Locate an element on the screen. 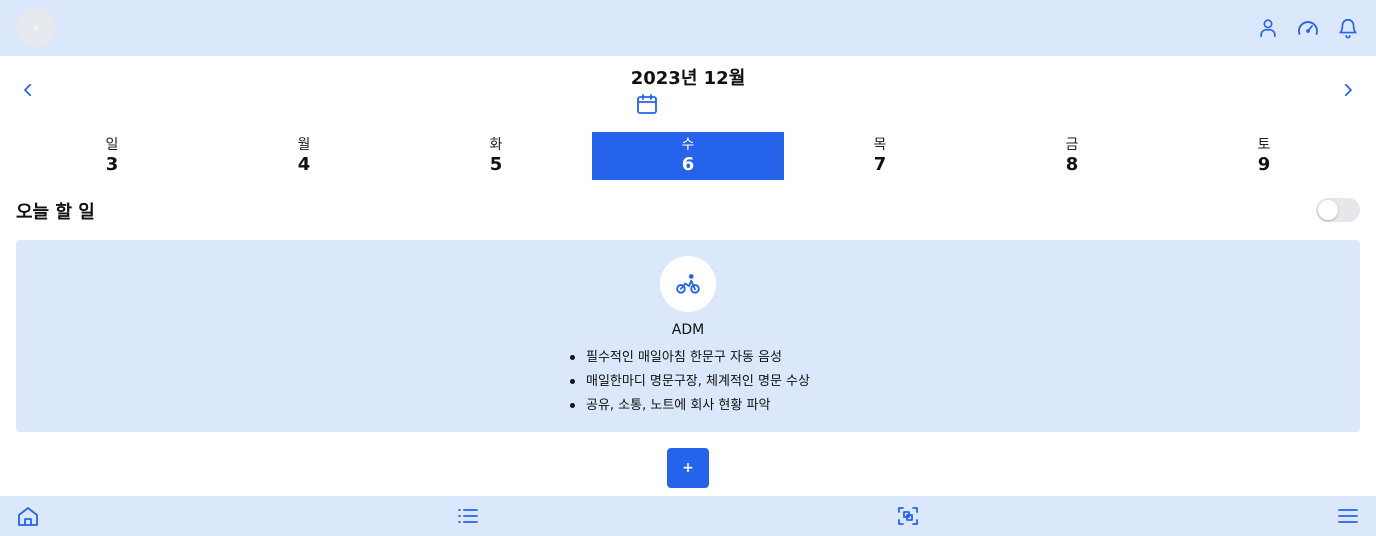  chevron-left-icon is located at coordinates (28, 90).